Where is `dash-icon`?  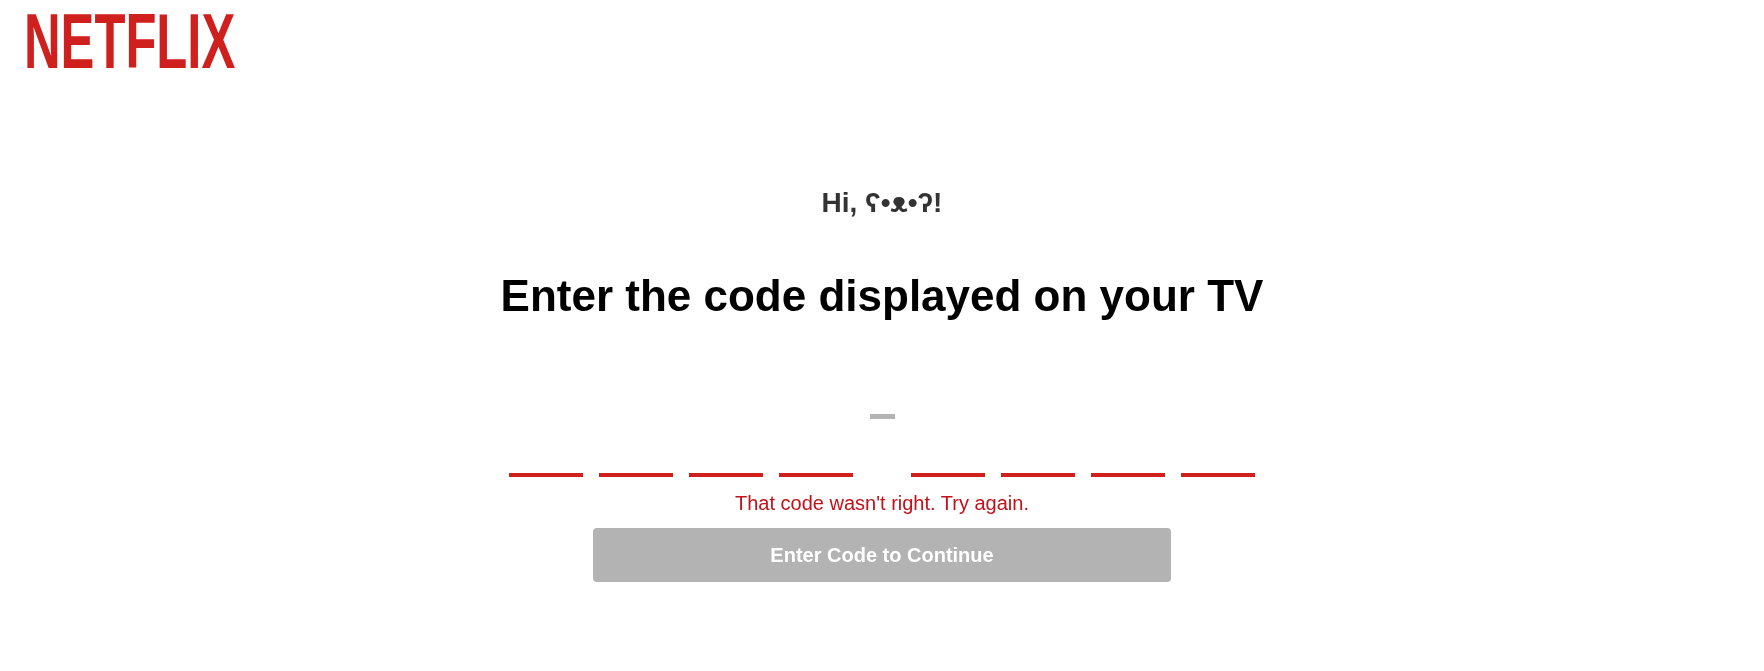
dash-icon is located at coordinates (882, 416).